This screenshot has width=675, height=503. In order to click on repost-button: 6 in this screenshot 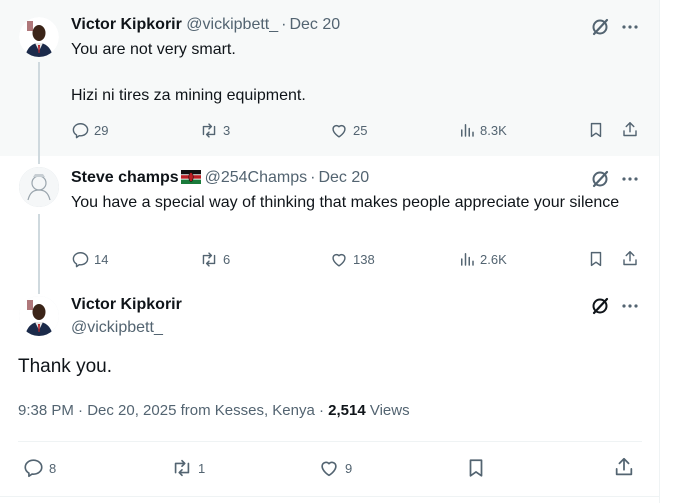, I will do `click(214, 259)`.